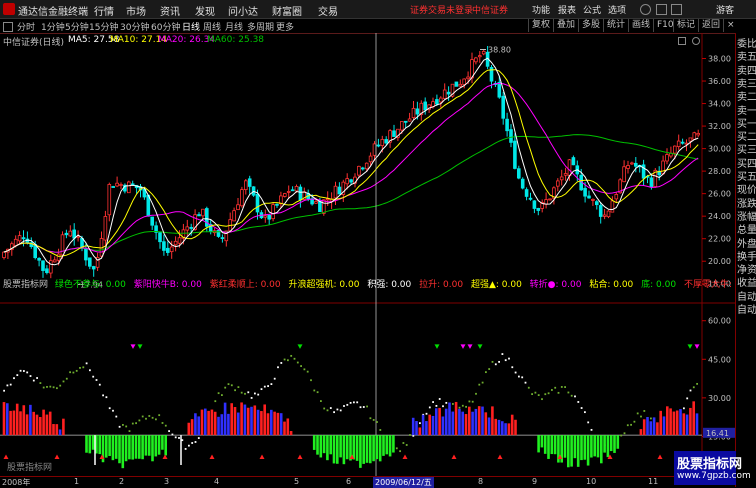 The image size is (756, 488). I want to click on chart-zoom-icon, so click(696, 41).